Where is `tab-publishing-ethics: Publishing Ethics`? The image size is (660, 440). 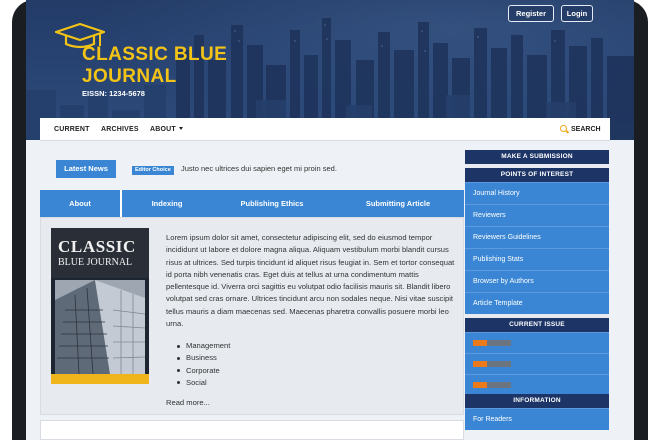 tab-publishing-ethics: Publishing Ethics is located at coordinates (272, 203).